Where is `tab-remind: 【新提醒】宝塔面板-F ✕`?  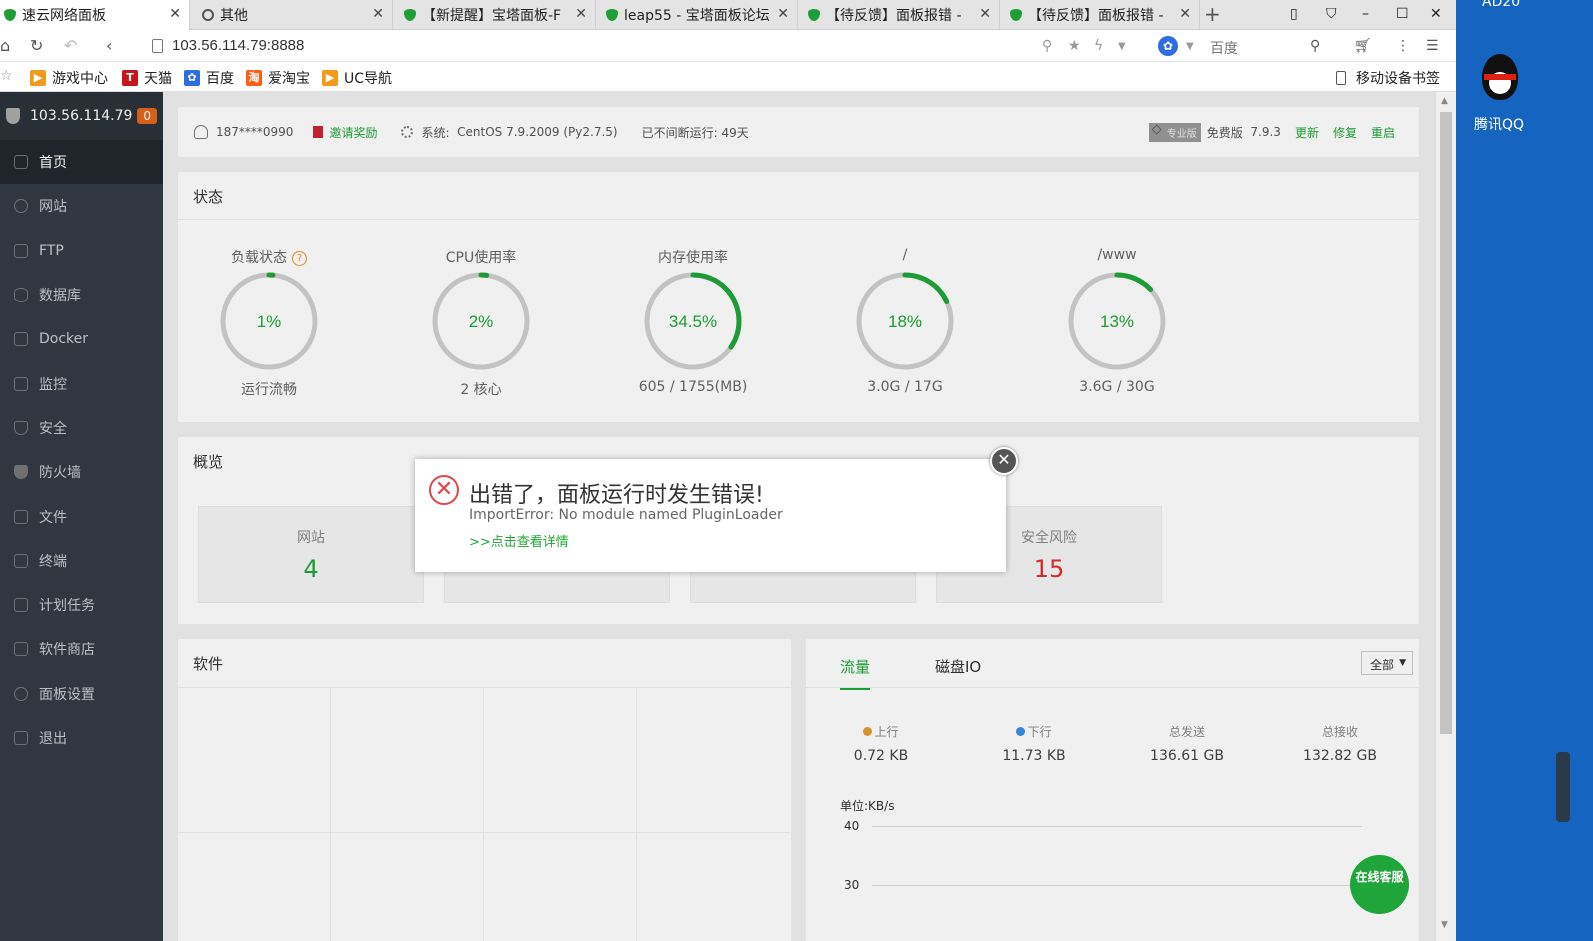
tab-remind: 【新提醒】宝塔面板-F ✕ is located at coordinates (498, 15).